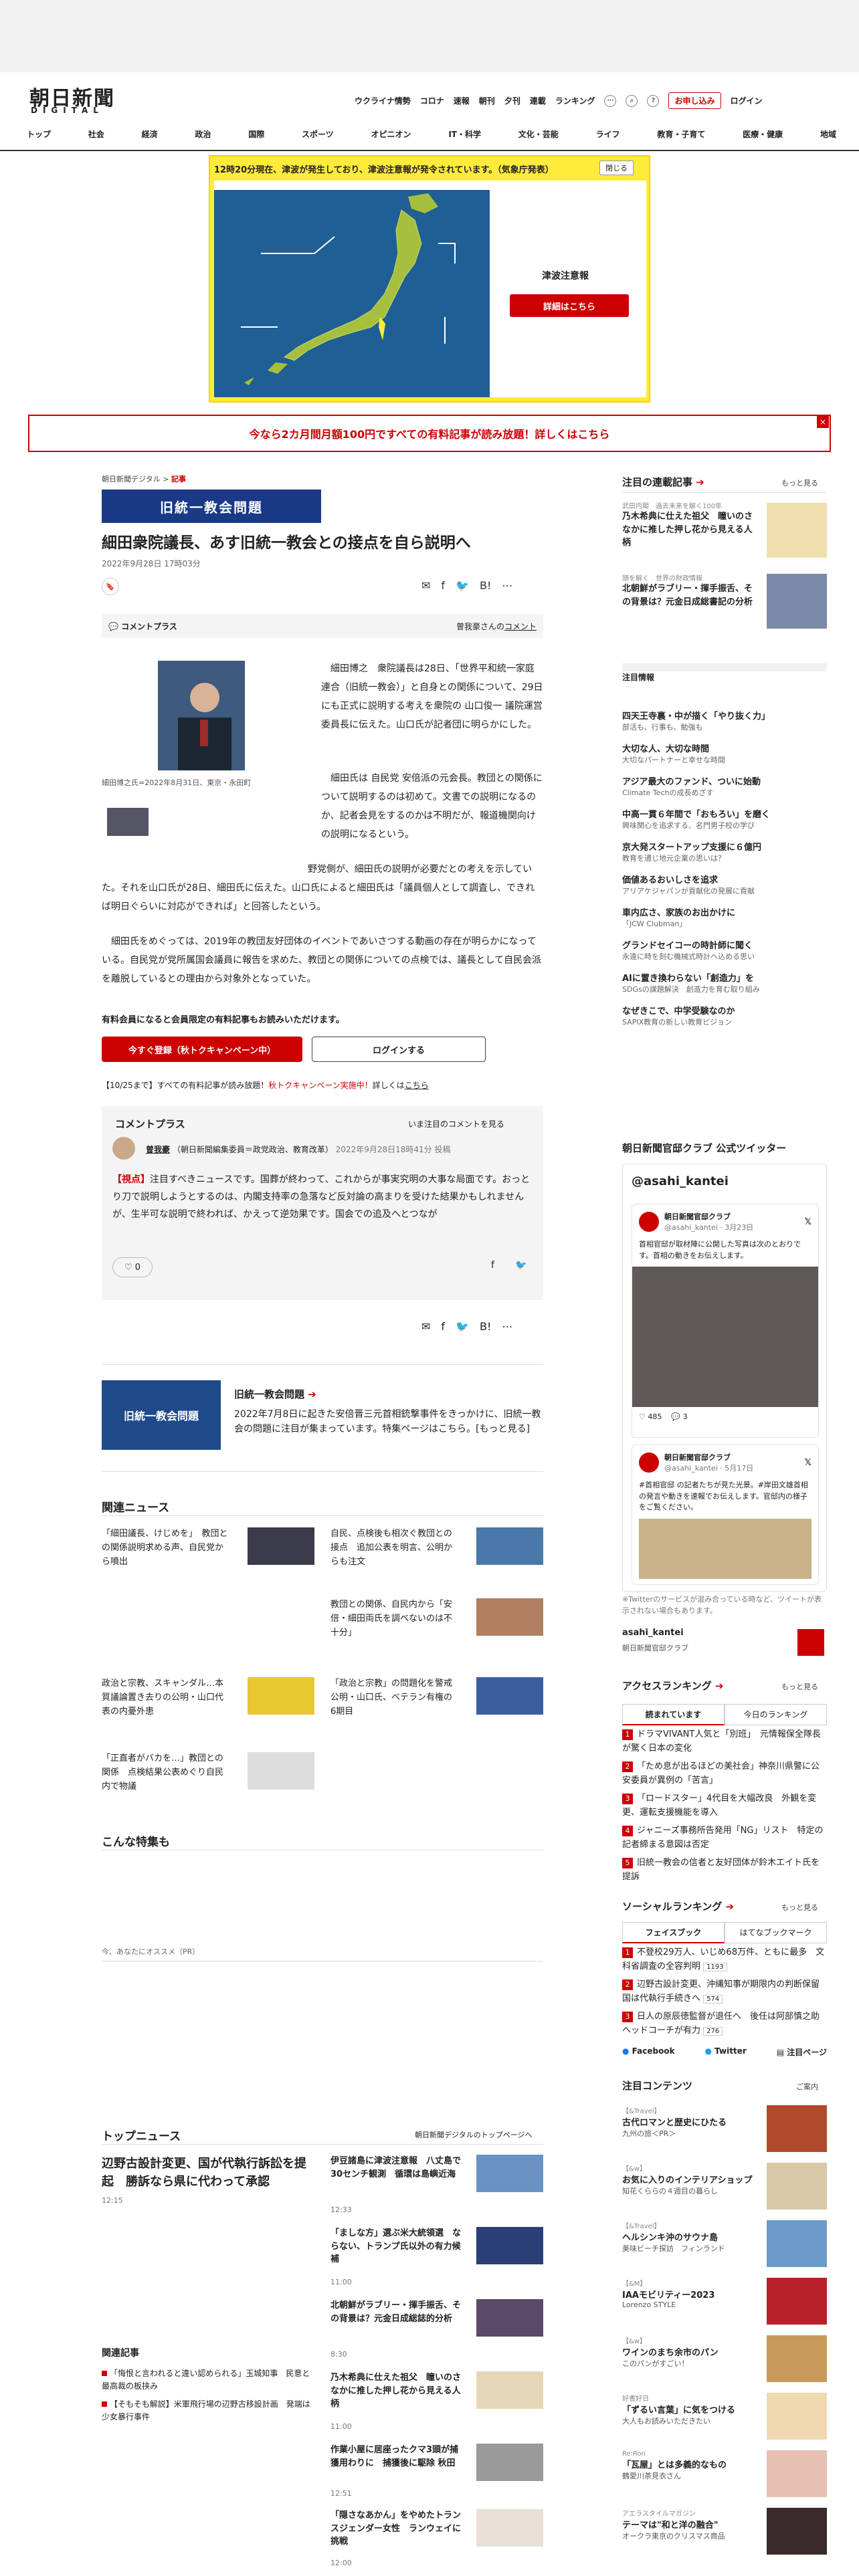  What do you see at coordinates (397, 2457) in the screenshot?
I see `top-news-item-5: 作業小屋に居座ったクマ3頭が捕獲用わりに 捕獲後に駆除 秋田` at bounding box center [397, 2457].